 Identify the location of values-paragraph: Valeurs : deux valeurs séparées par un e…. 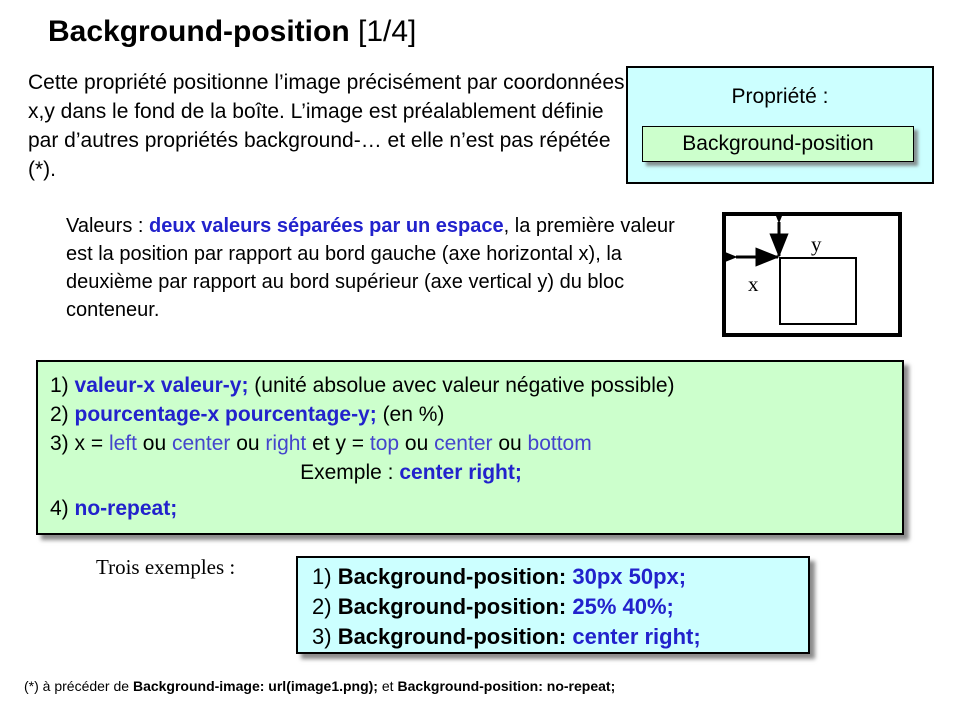
(386, 268).